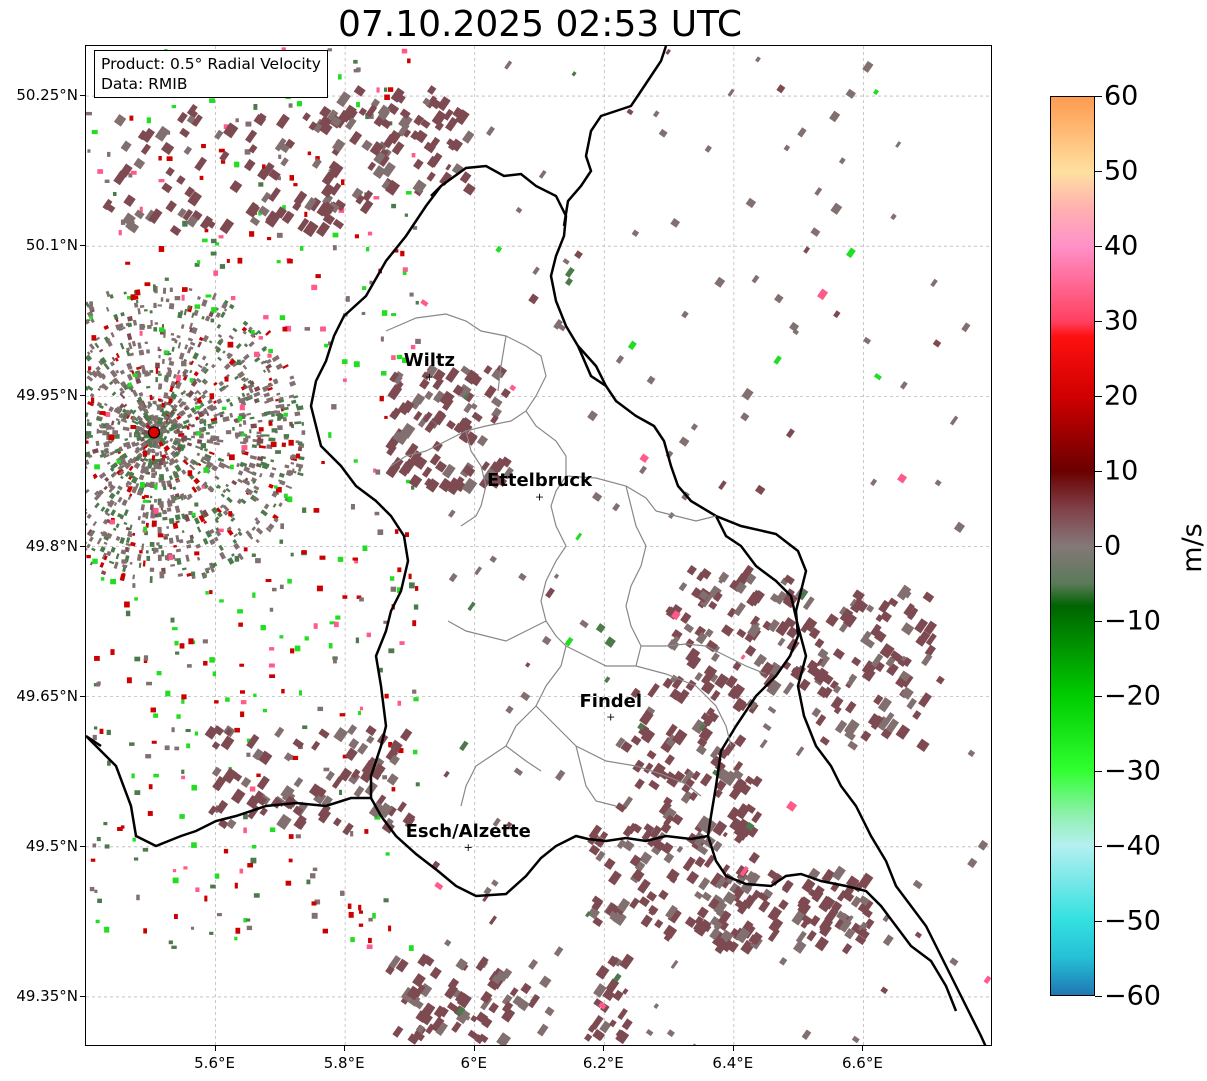  Describe the element at coordinates (1098, 996) in the screenshot. I see `colorbar-tick-mark` at that location.